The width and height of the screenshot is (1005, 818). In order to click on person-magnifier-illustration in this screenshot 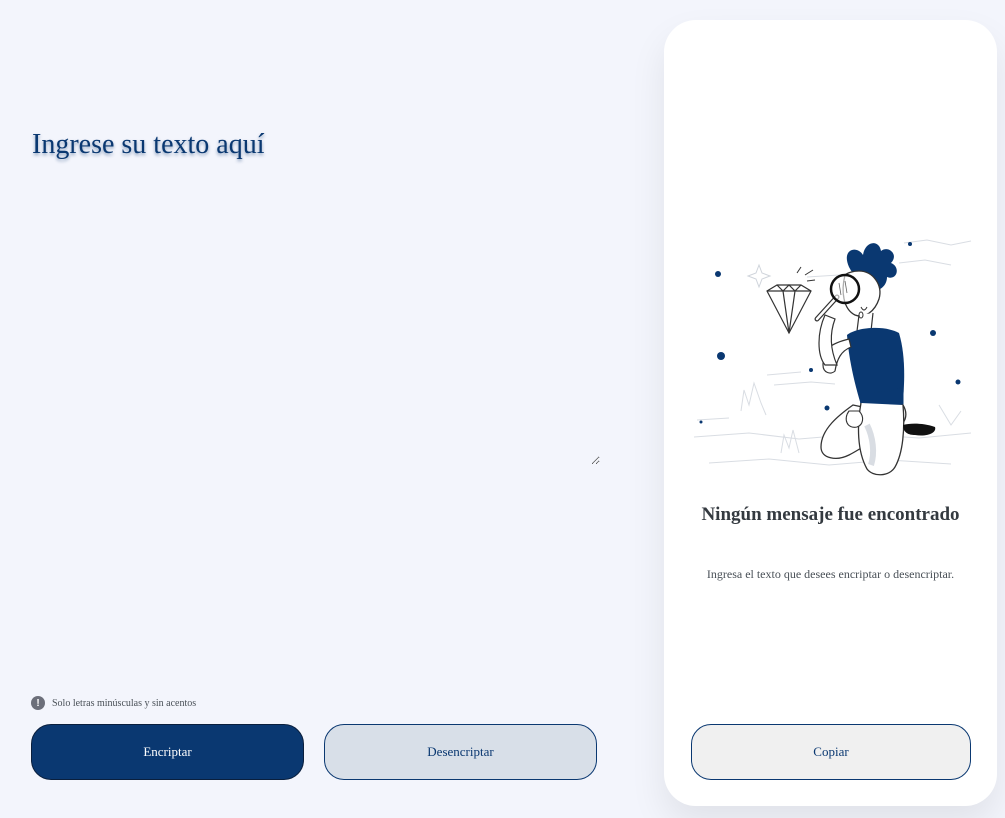, I will do `click(832, 357)`.